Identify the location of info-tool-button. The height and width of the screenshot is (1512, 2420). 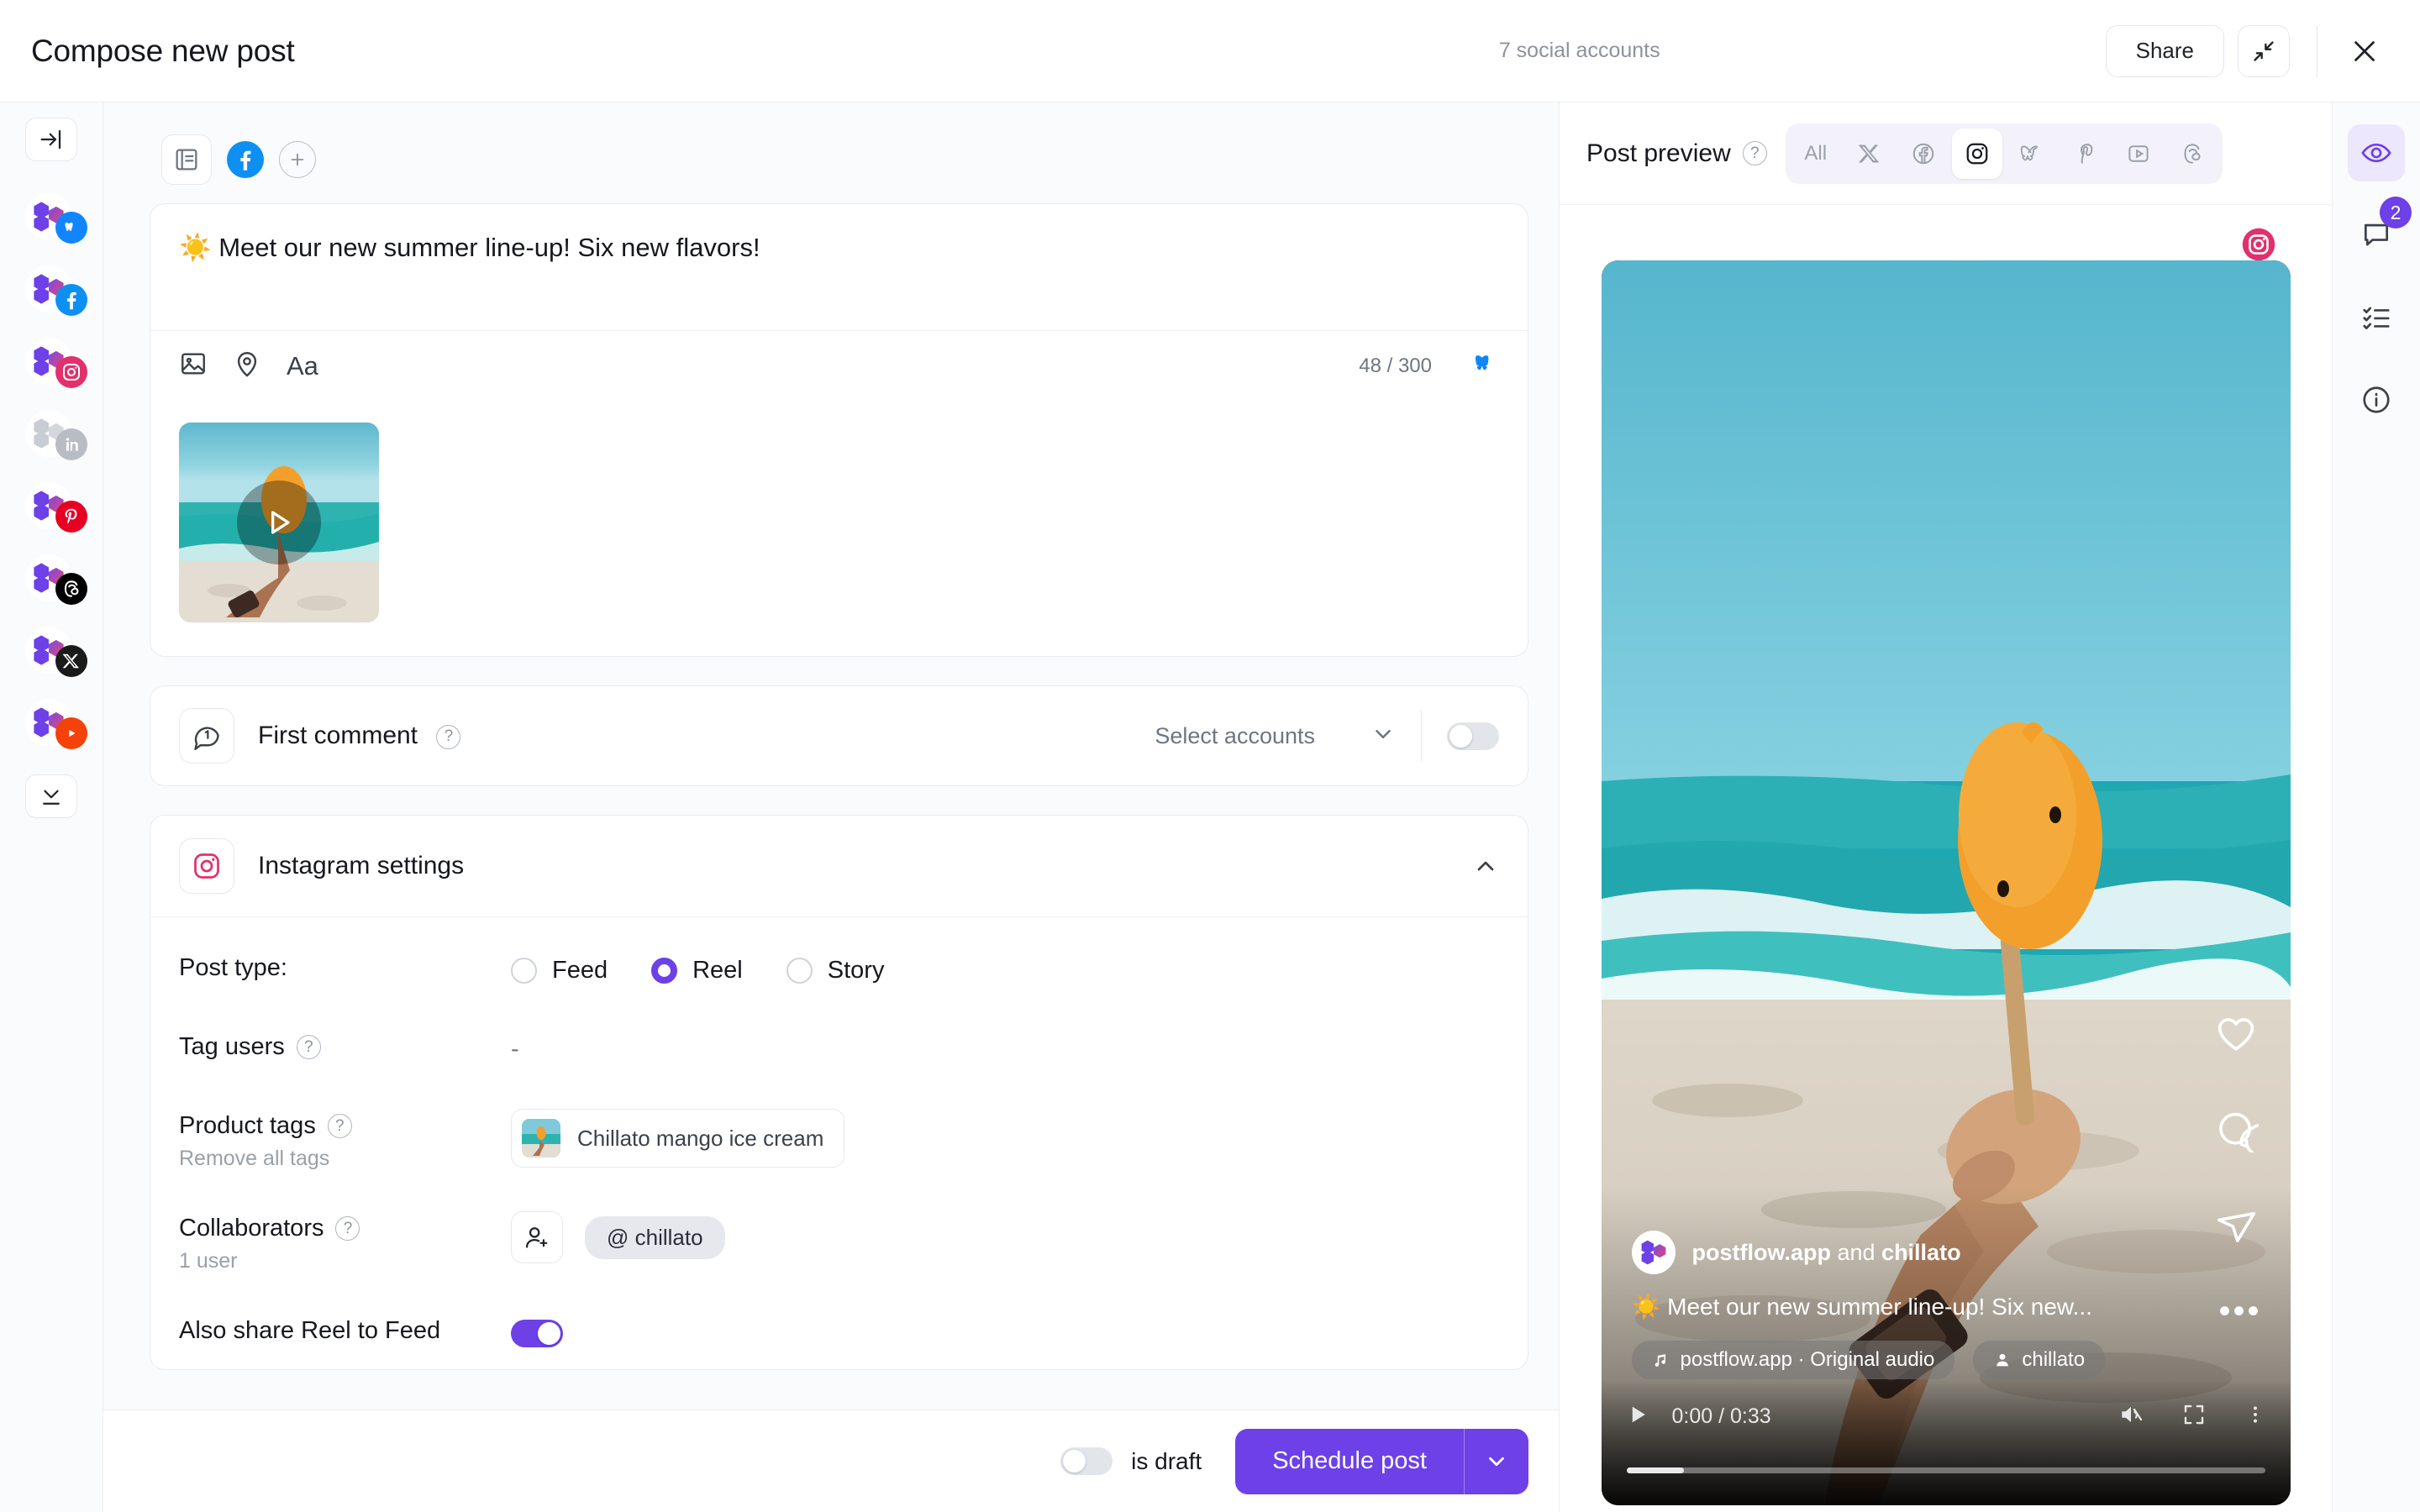
(2376, 399).